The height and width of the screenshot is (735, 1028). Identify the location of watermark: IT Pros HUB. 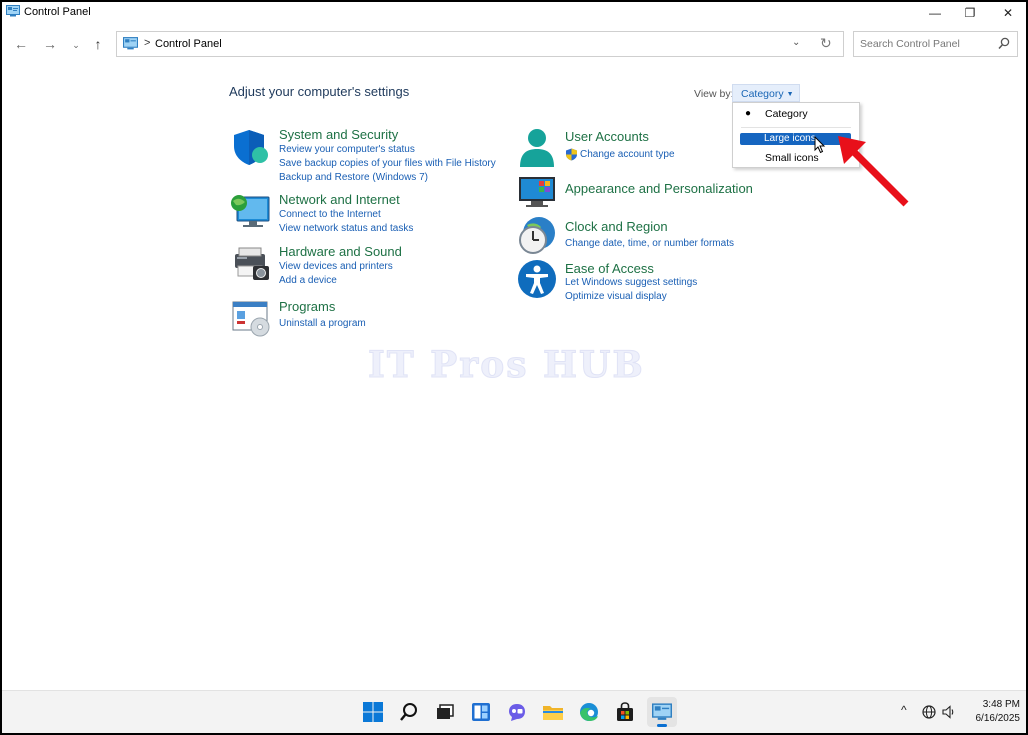
(506, 365).